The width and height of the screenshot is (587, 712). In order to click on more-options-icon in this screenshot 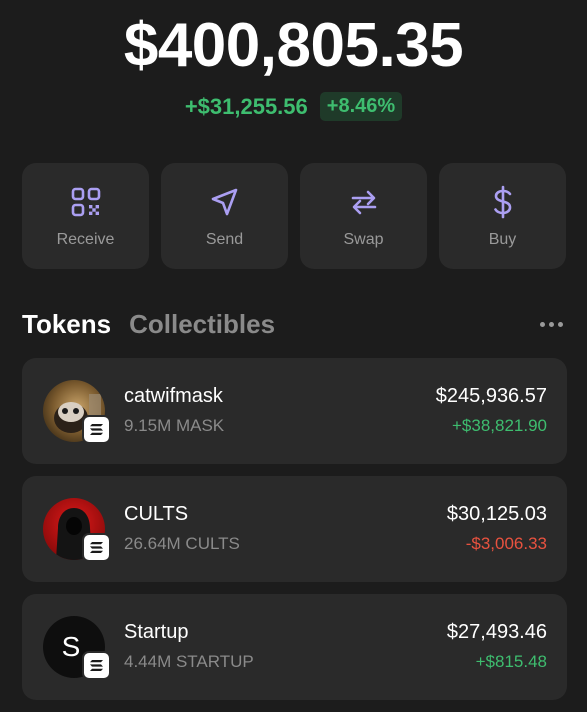, I will do `click(551, 324)`.